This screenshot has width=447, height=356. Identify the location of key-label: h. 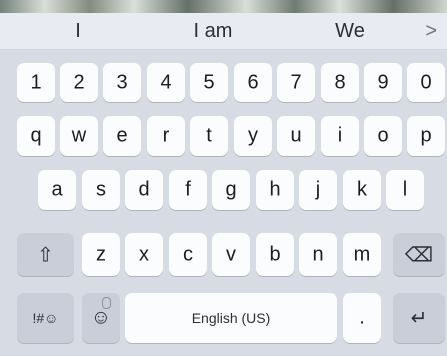
(275, 189).